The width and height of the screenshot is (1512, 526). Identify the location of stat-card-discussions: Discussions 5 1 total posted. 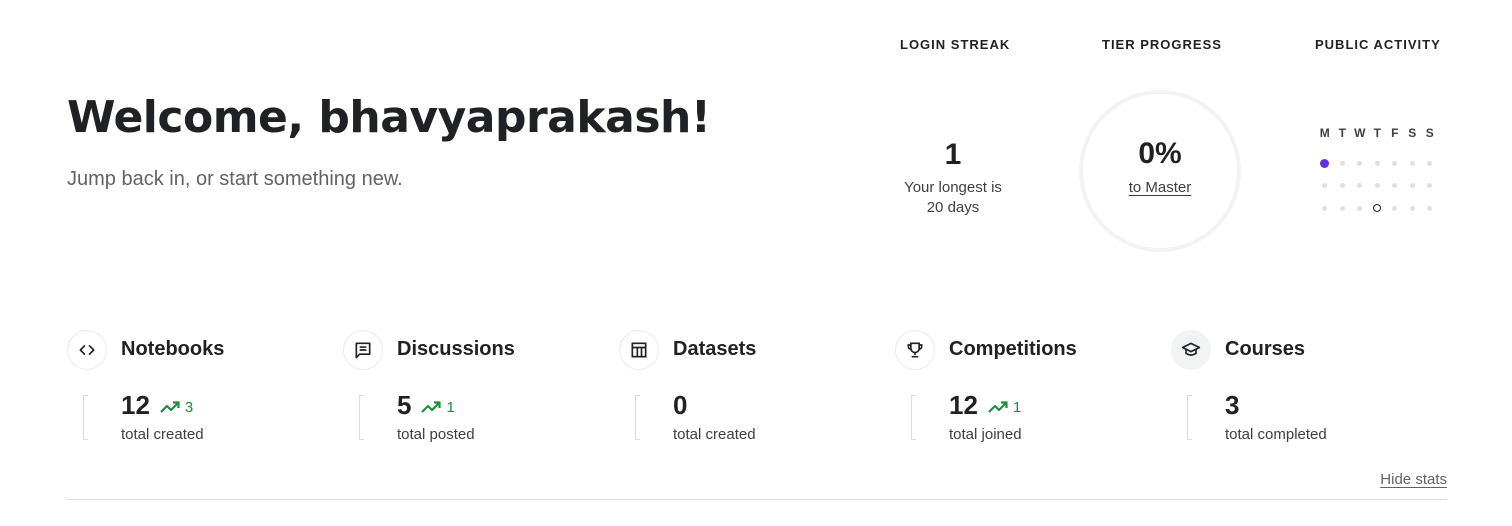
(473, 390).